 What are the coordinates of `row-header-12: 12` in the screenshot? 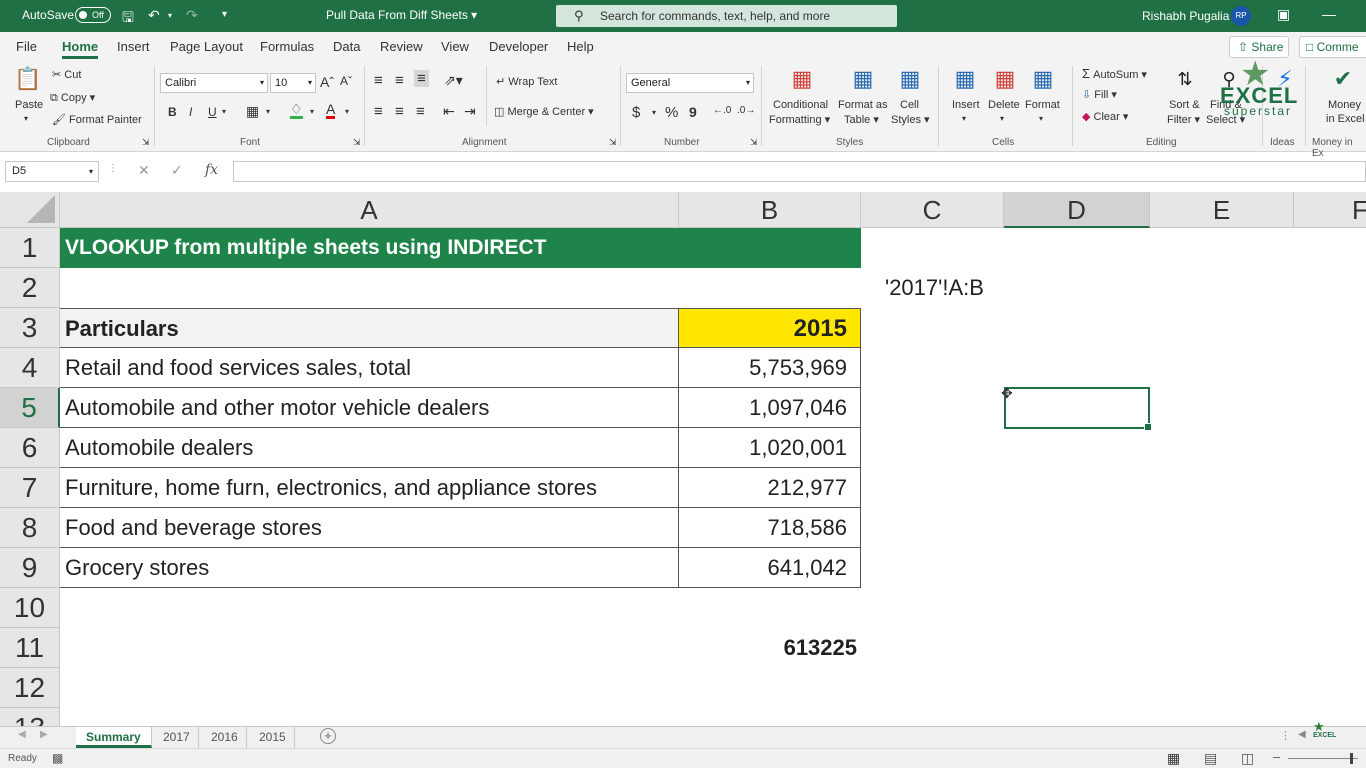 It's located at (30, 688).